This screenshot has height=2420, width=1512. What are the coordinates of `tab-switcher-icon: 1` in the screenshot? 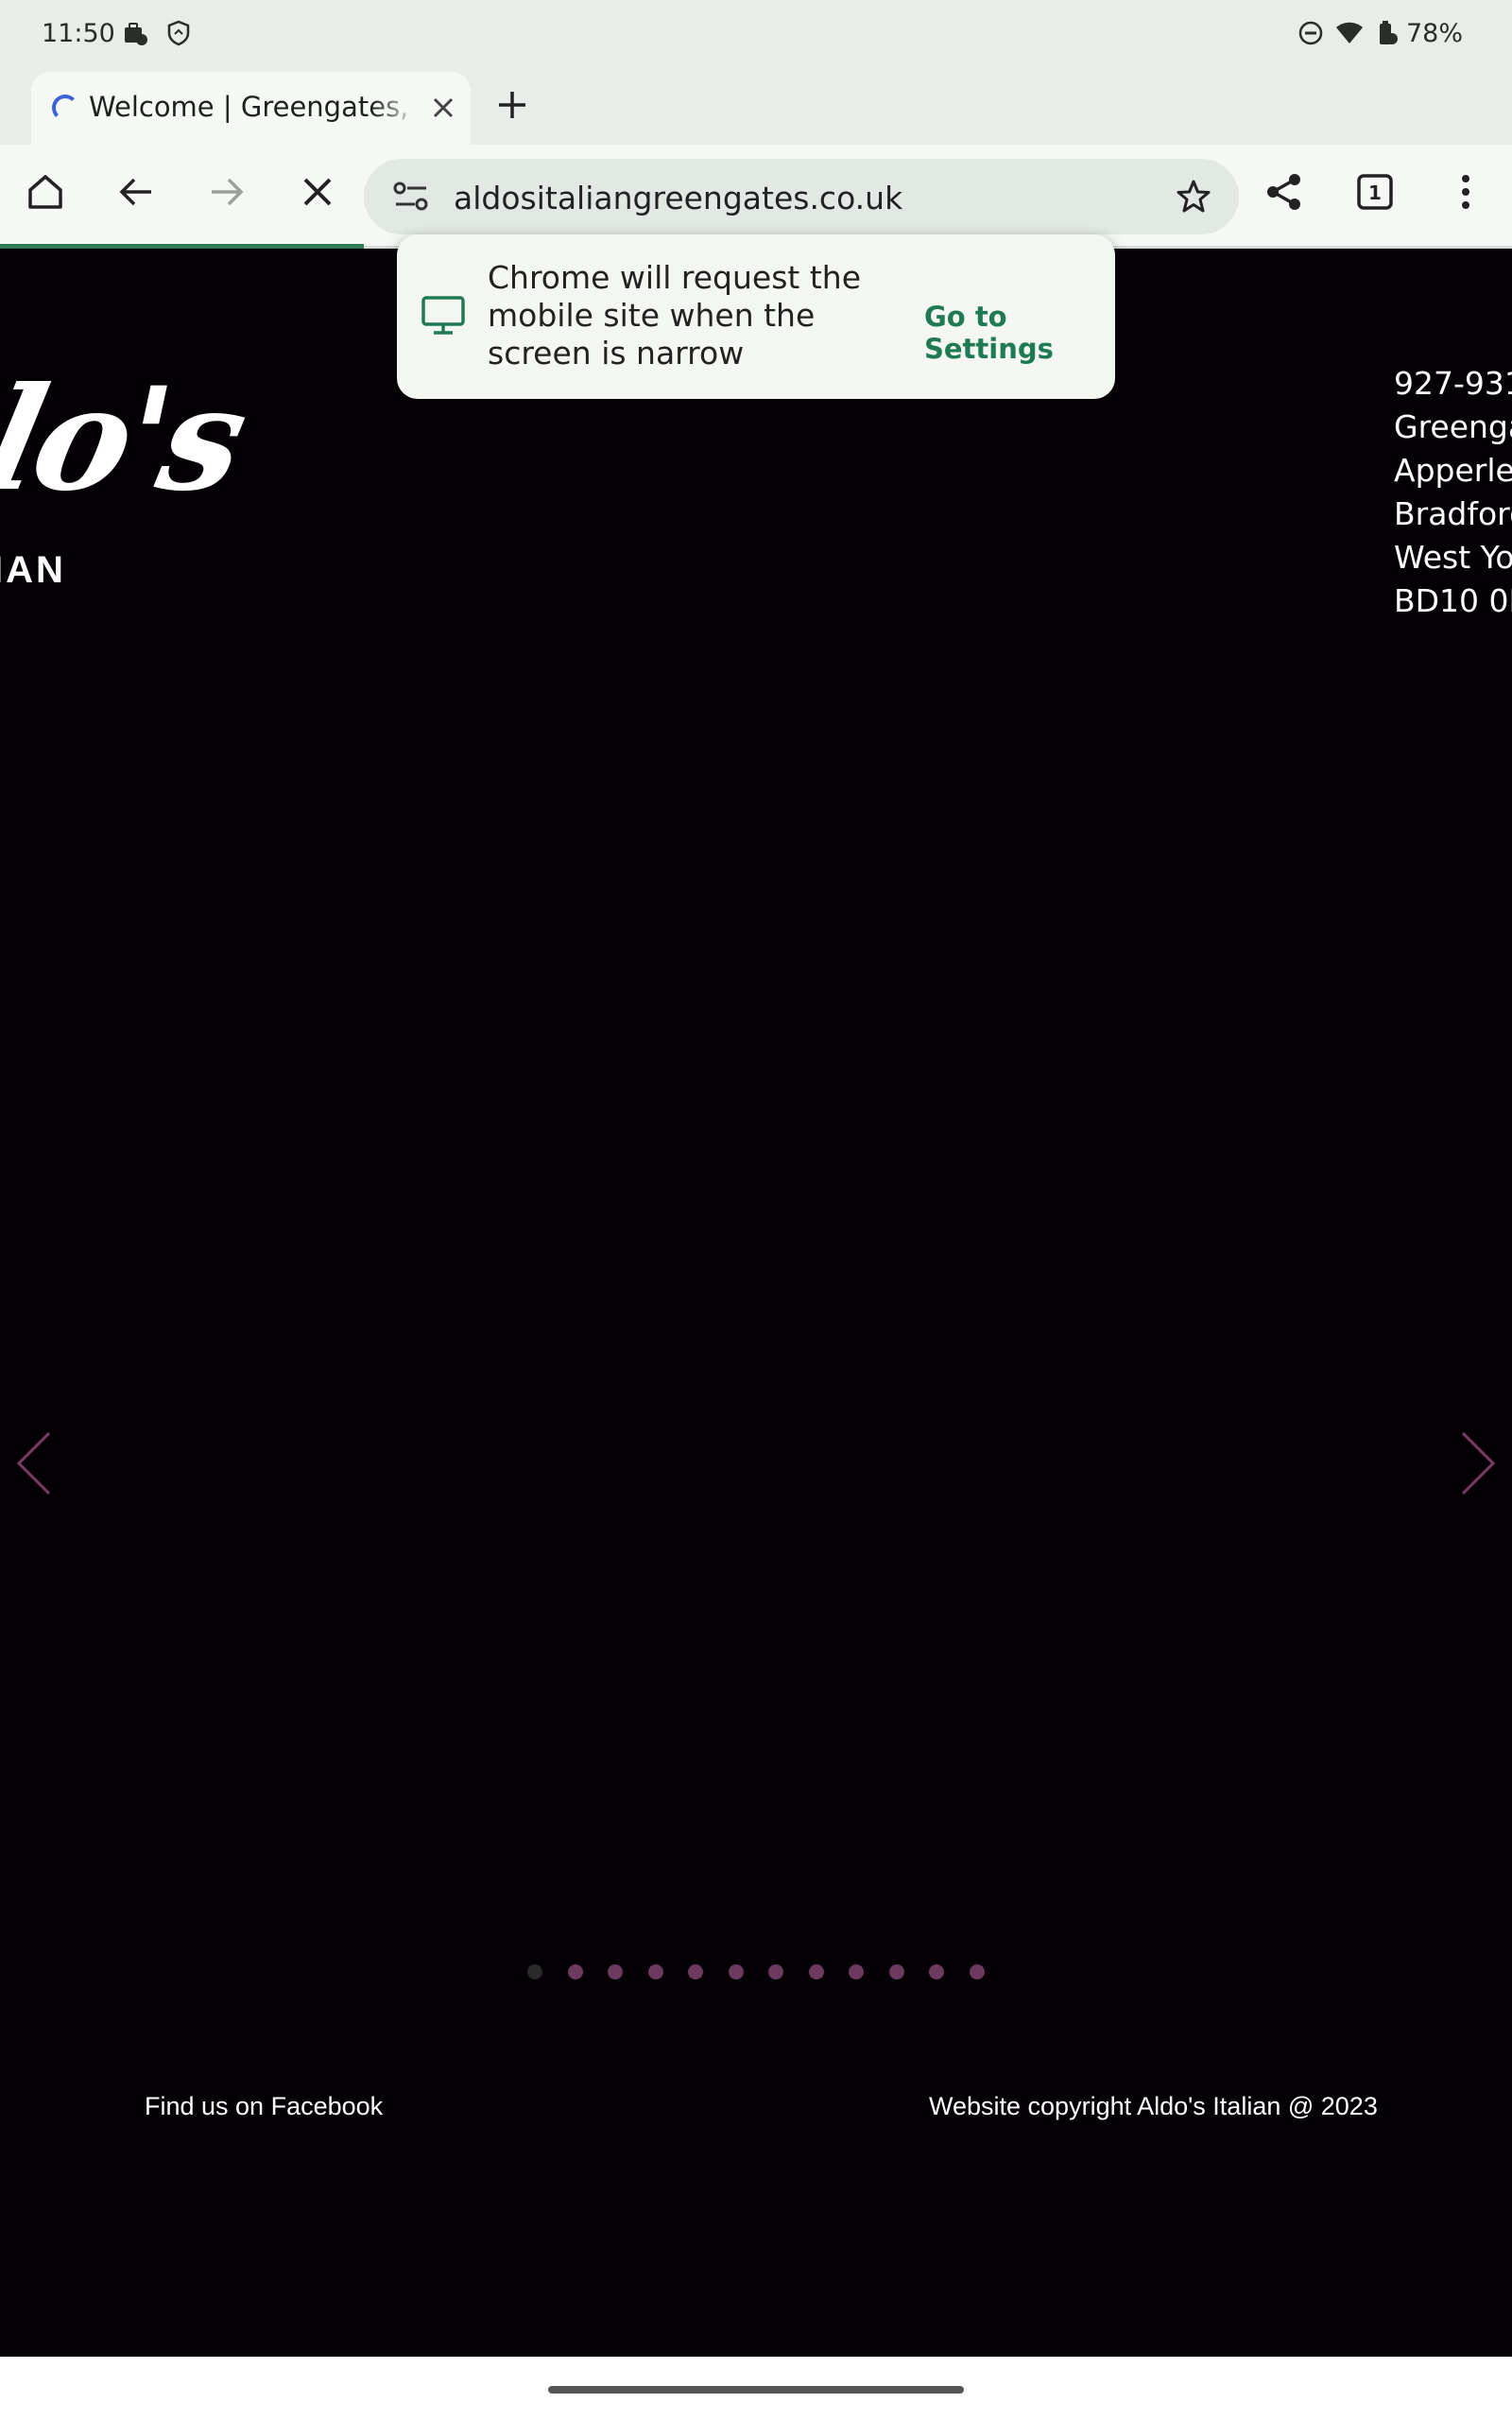 It's located at (1375, 191).